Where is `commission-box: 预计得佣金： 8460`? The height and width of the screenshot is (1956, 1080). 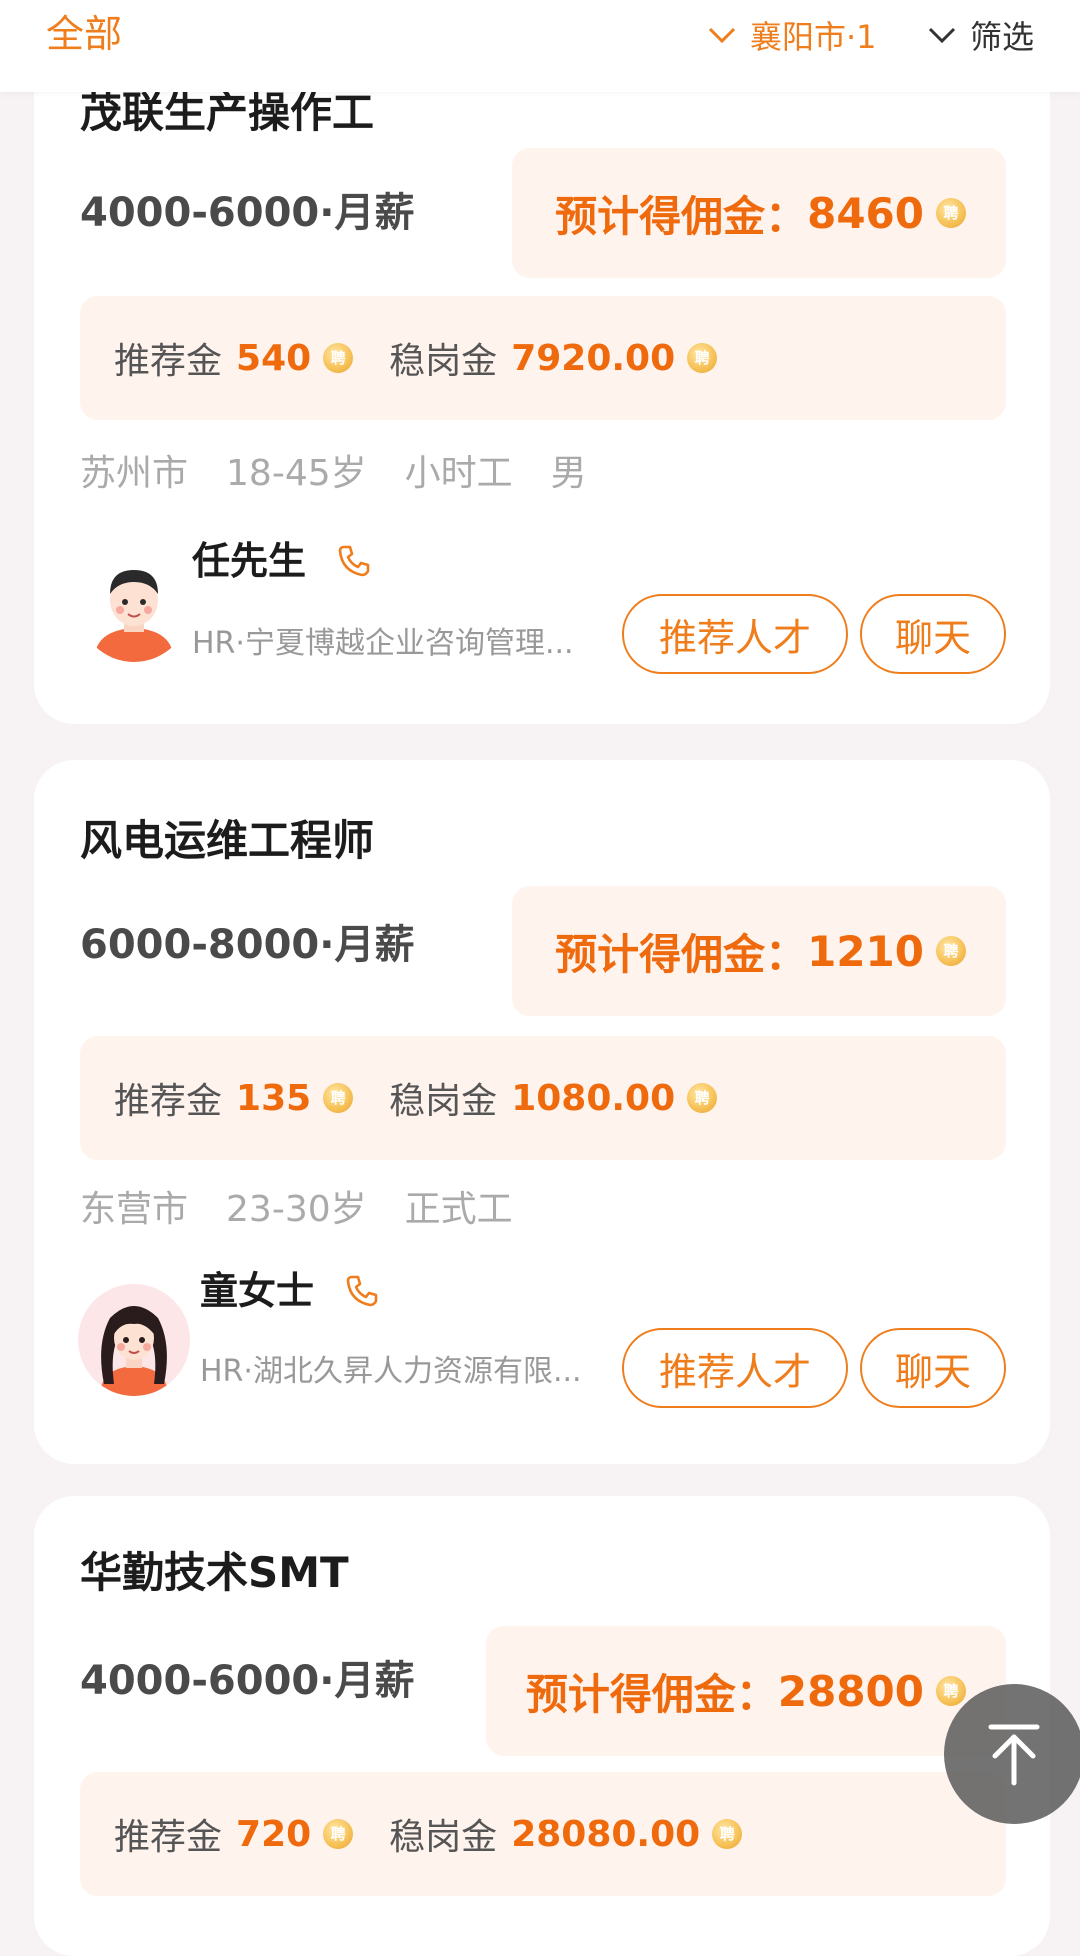 commission-box: 预计得佣金： 8460 is located at coordinates (759, 213).